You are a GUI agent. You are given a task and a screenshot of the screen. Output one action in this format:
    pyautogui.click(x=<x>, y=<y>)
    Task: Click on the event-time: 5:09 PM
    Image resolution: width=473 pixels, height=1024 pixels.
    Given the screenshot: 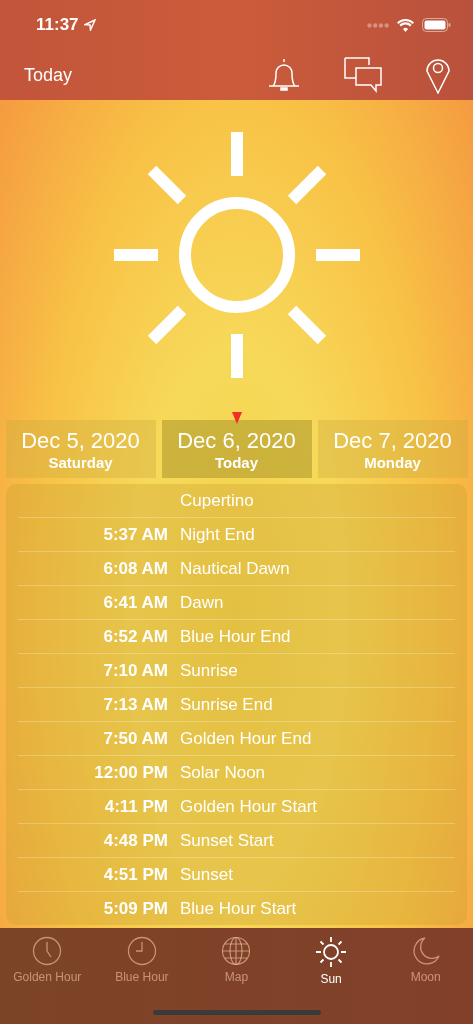 What is the action you would take?
    pyautogui.click(x=135, y=908)
    